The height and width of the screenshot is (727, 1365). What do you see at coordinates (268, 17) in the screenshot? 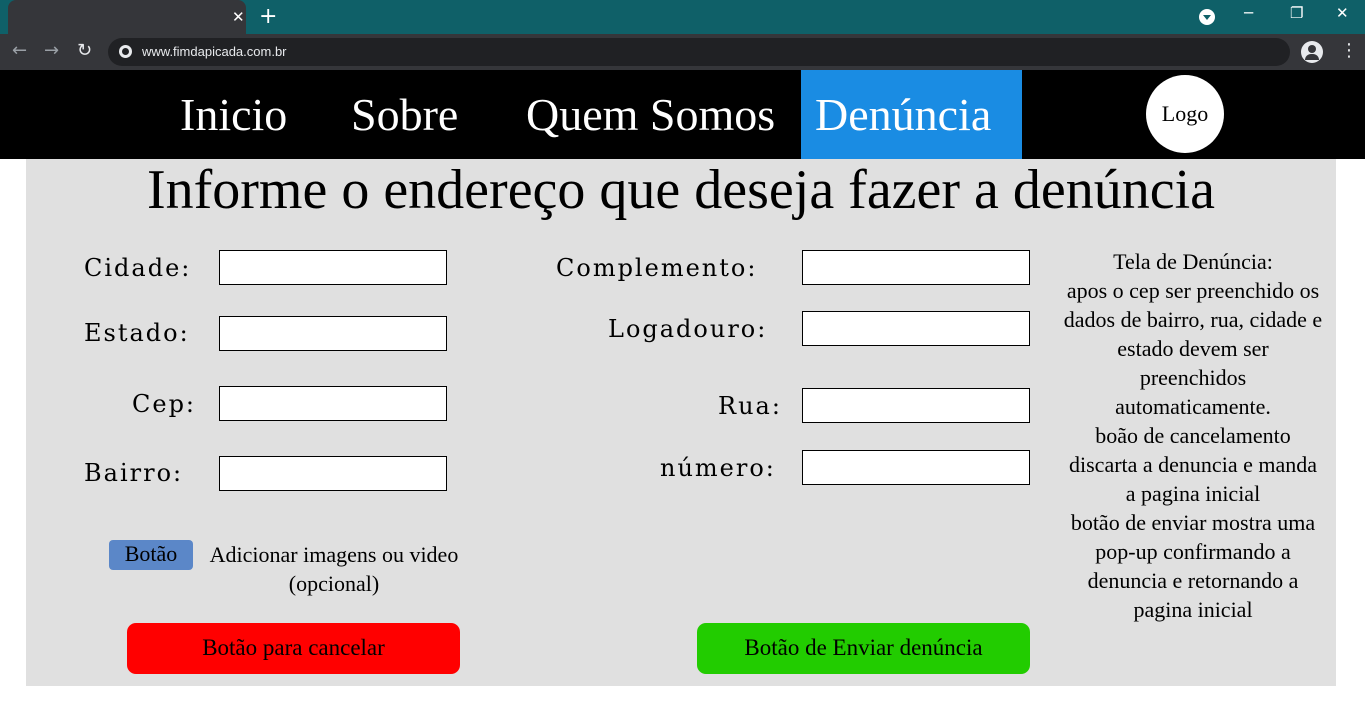
I see `new-tab-icon: +` at bounding box center [268, 17].